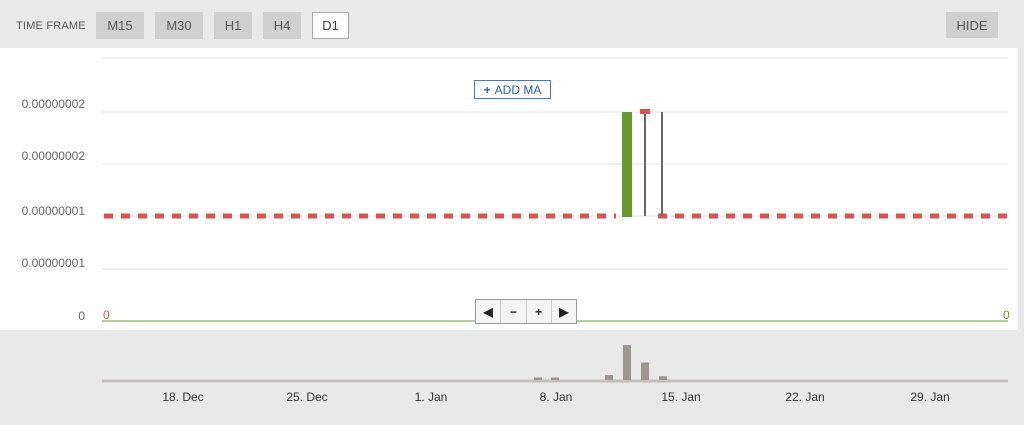 The height and width of the screenshot is (425, 1024). I want to click on y-tick-label: 0, so click(81, 316).